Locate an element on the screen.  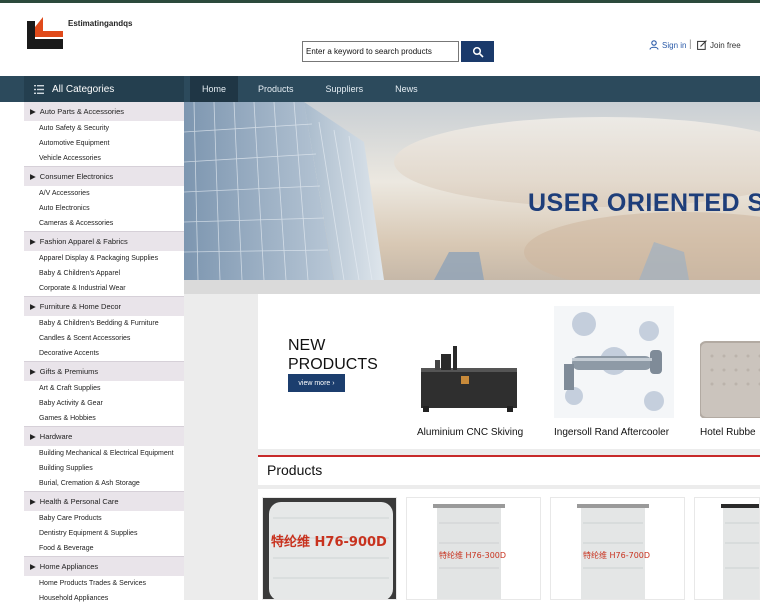
edit-icon is located at coordinates (702, 45).